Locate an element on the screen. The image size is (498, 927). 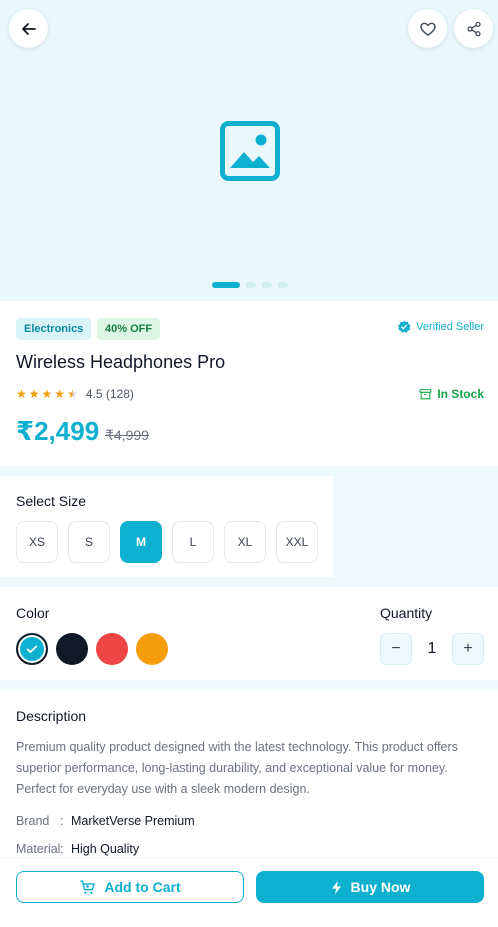
gallery-pagination is located at coordinates (250, 285).